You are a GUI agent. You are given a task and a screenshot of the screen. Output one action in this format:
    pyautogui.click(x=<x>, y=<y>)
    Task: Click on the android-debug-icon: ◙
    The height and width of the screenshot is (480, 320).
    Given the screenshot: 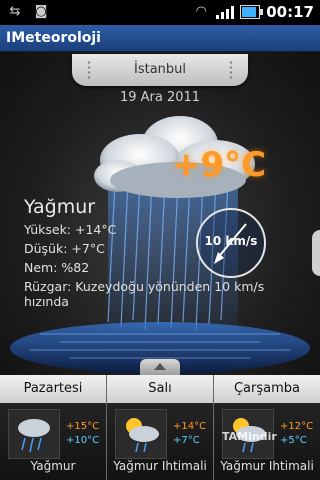 What is the action you would take?
    pyautogui.click(x=41, y=11)
    